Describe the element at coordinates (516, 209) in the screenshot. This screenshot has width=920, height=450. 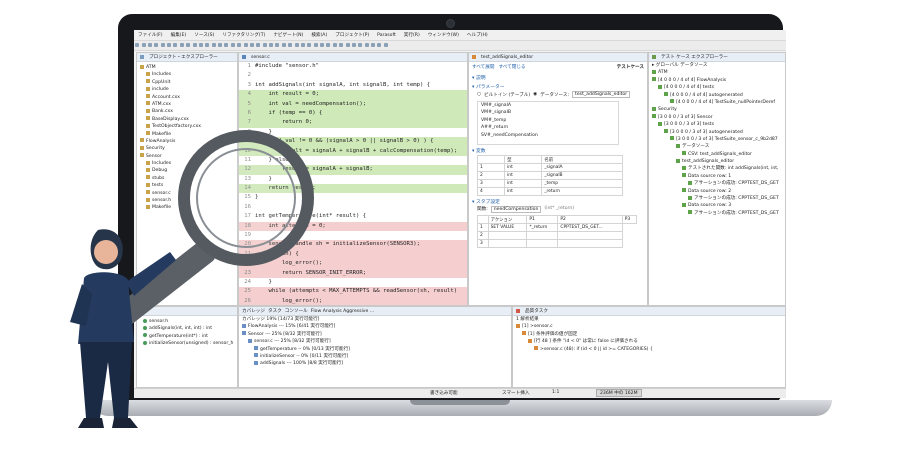
I see `stub-func-select: needCompensation` at that location.